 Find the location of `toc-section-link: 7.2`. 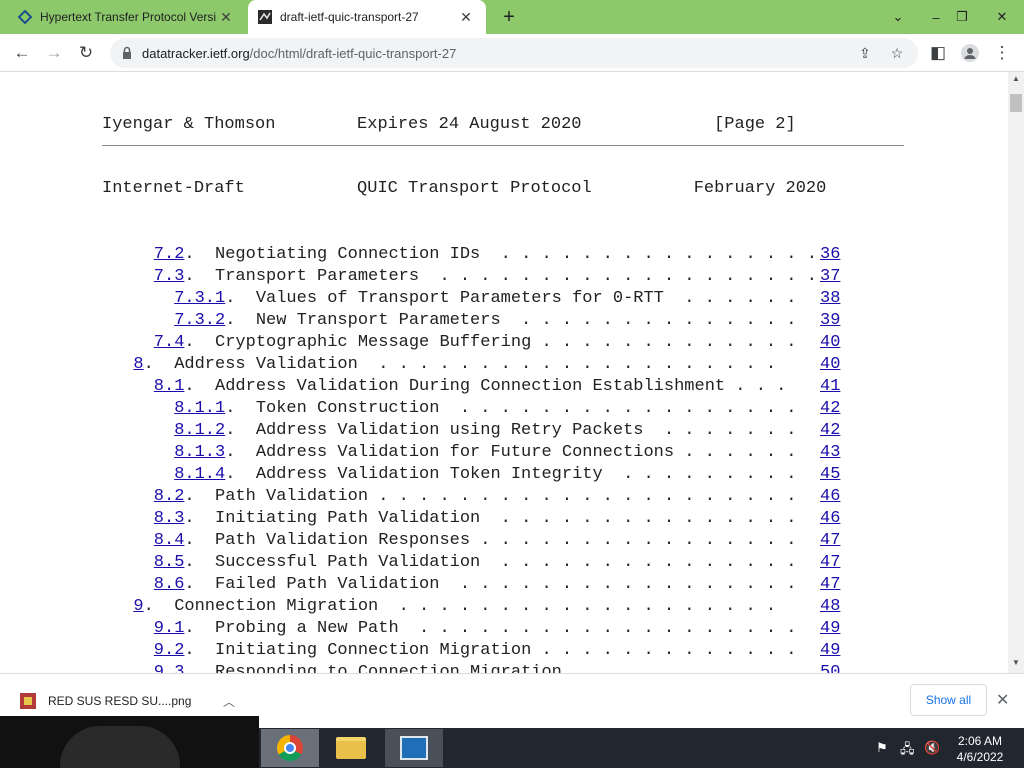

toc-section-link: 7.2 is located at coordinates (169, 254).